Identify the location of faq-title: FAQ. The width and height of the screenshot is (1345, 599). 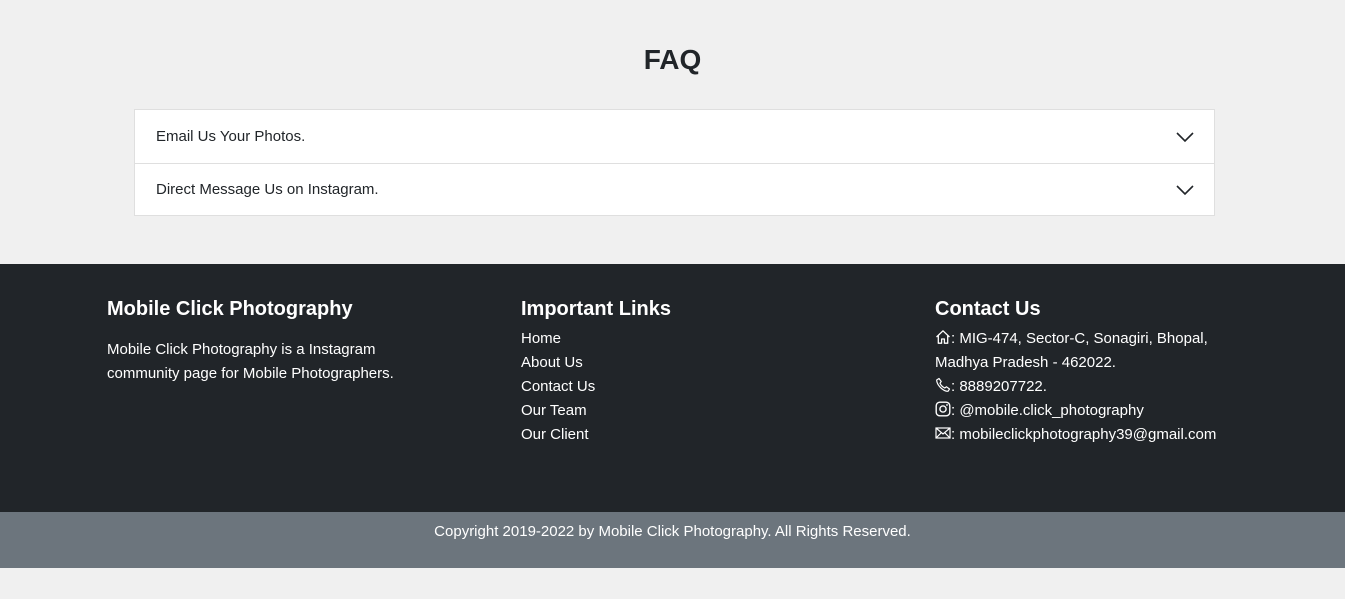
(672, 59).